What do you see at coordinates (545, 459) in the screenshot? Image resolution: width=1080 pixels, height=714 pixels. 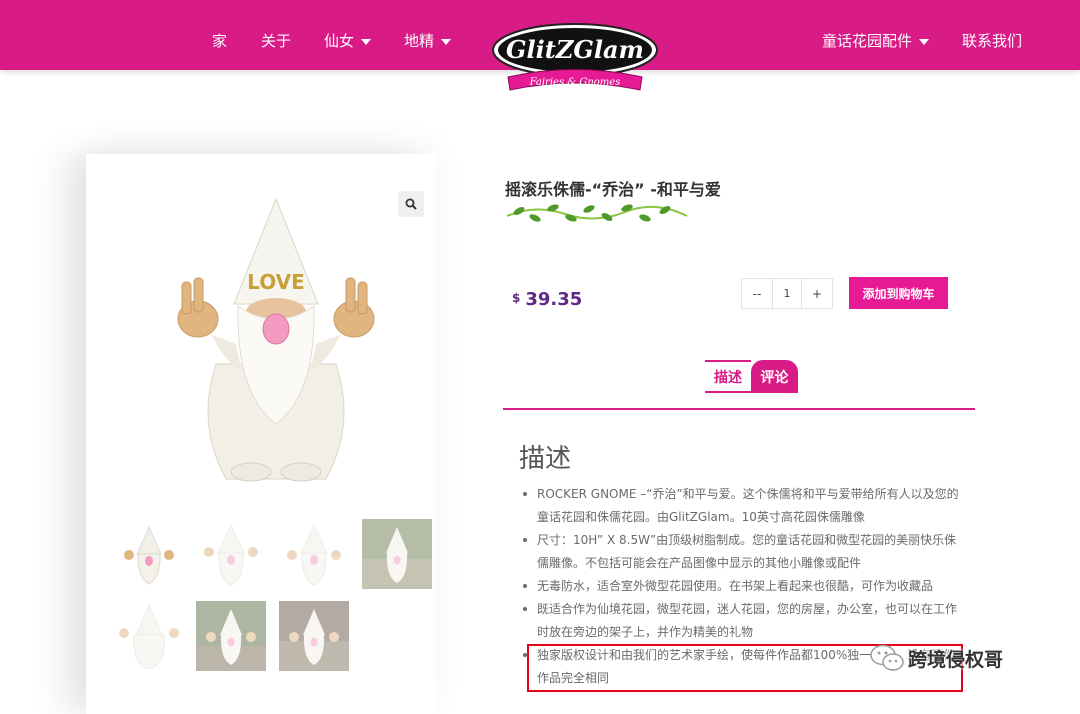 I see `description-heading: 描述` at bounding box center [545, 459].